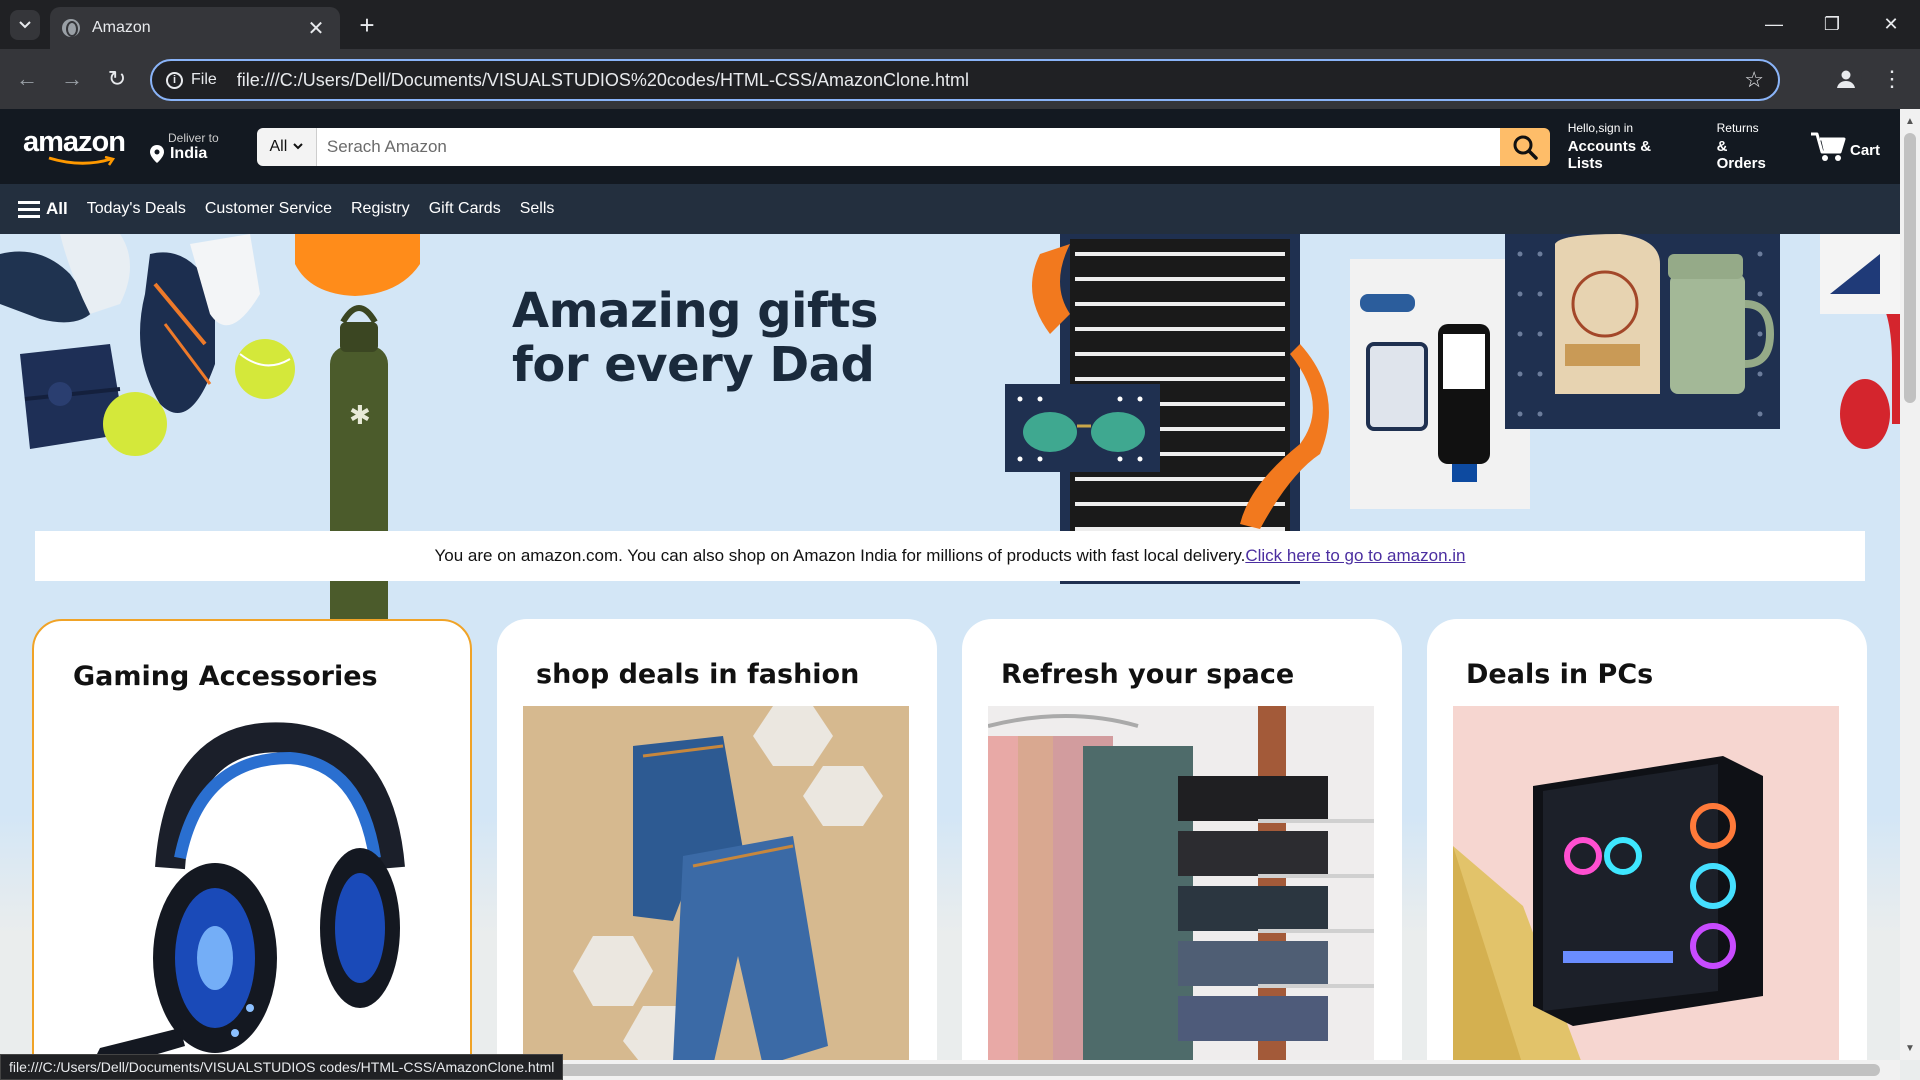 This screenshot has width=1920, height=1080. I want to click on amazon-logo: amazon, so click(73, 147).